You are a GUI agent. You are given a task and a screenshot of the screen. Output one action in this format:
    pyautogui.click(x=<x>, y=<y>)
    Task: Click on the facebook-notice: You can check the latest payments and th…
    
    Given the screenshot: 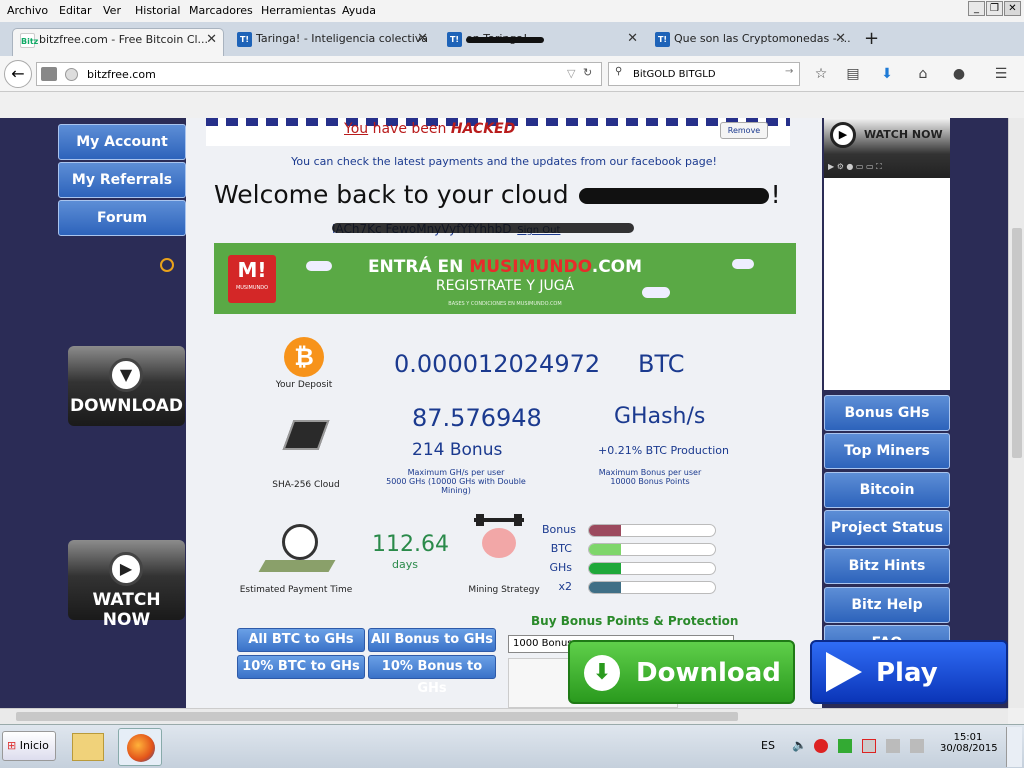 What is the action you would take?
    pyautogui.click(x=504, y=161)
    